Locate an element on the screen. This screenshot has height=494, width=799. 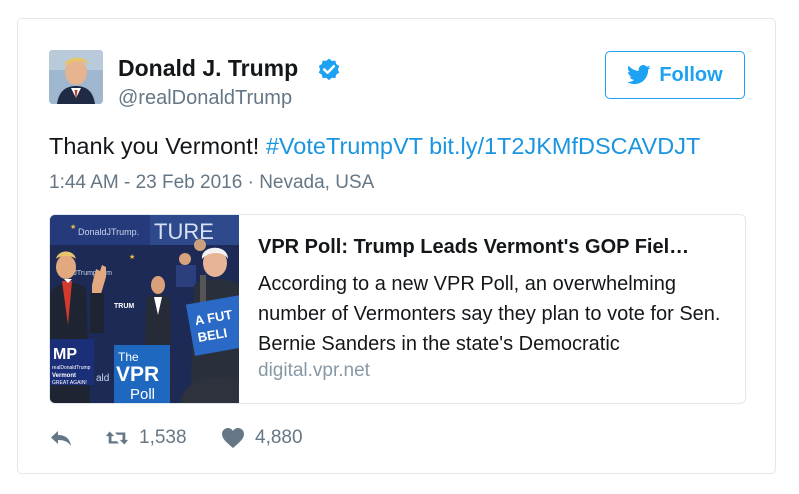
follow-button: Follow is located at coordinates (675, 75).